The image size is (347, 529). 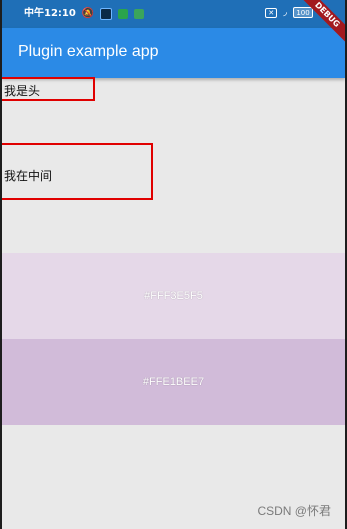 What do you see at coordinates (173, 53) in the screenshot?
I see `app-bar: Plugin example app` at bounding box center [173, 53].